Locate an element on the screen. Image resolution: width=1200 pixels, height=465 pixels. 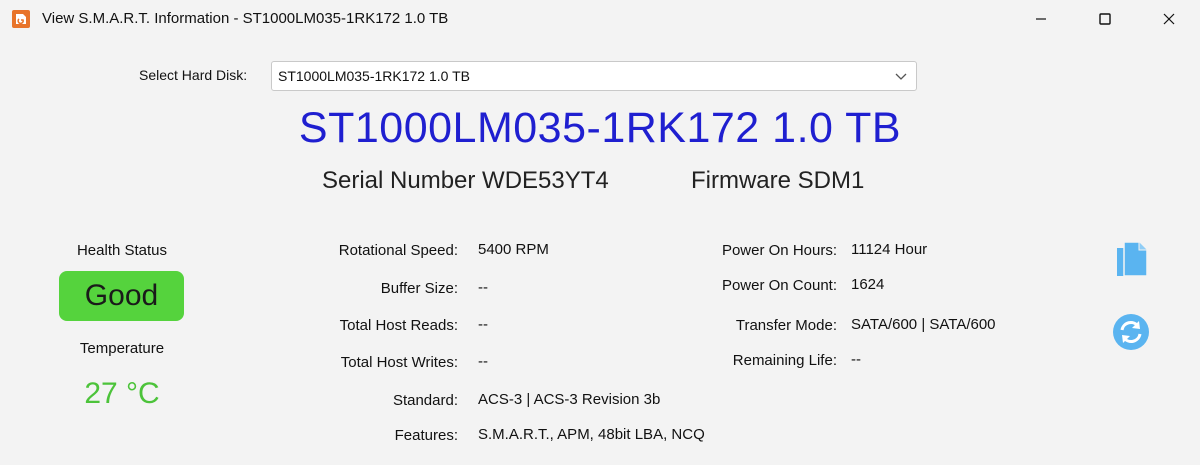
refresh-button is located at coordinates (1131, 332).